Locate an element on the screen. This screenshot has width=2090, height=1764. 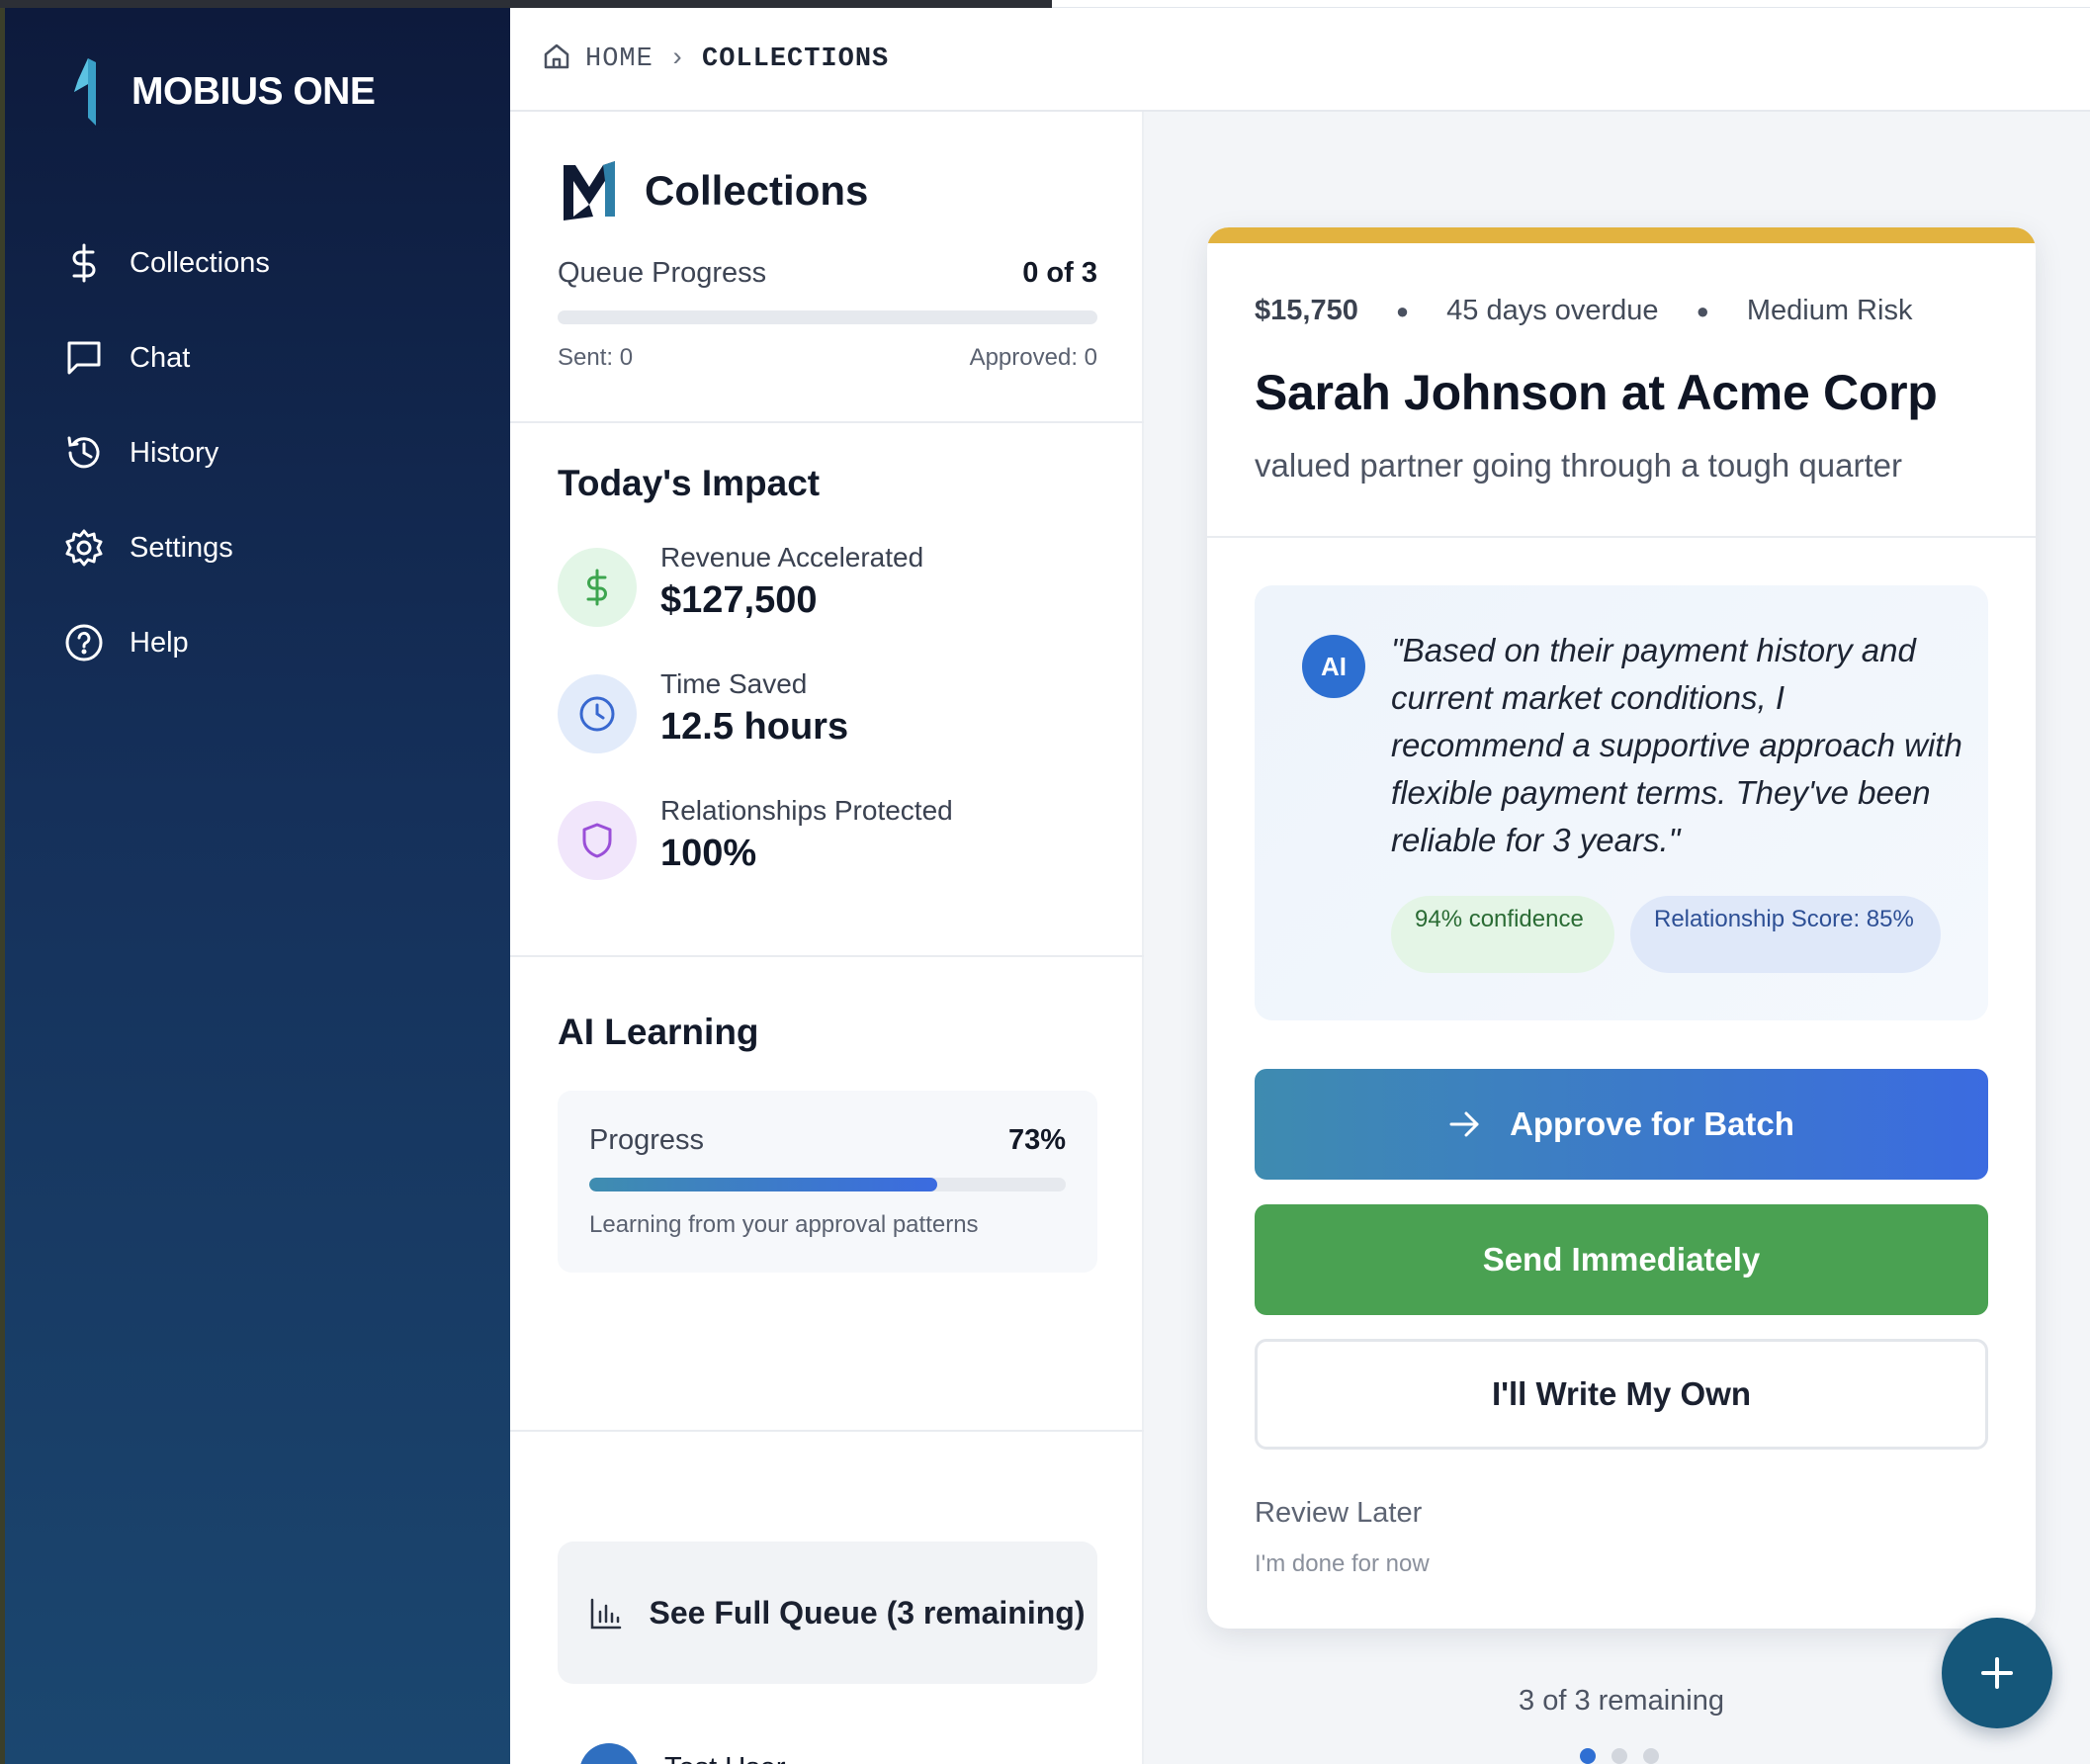
days-overdue: 45 days overdue is located at coordinates (1552, 311).